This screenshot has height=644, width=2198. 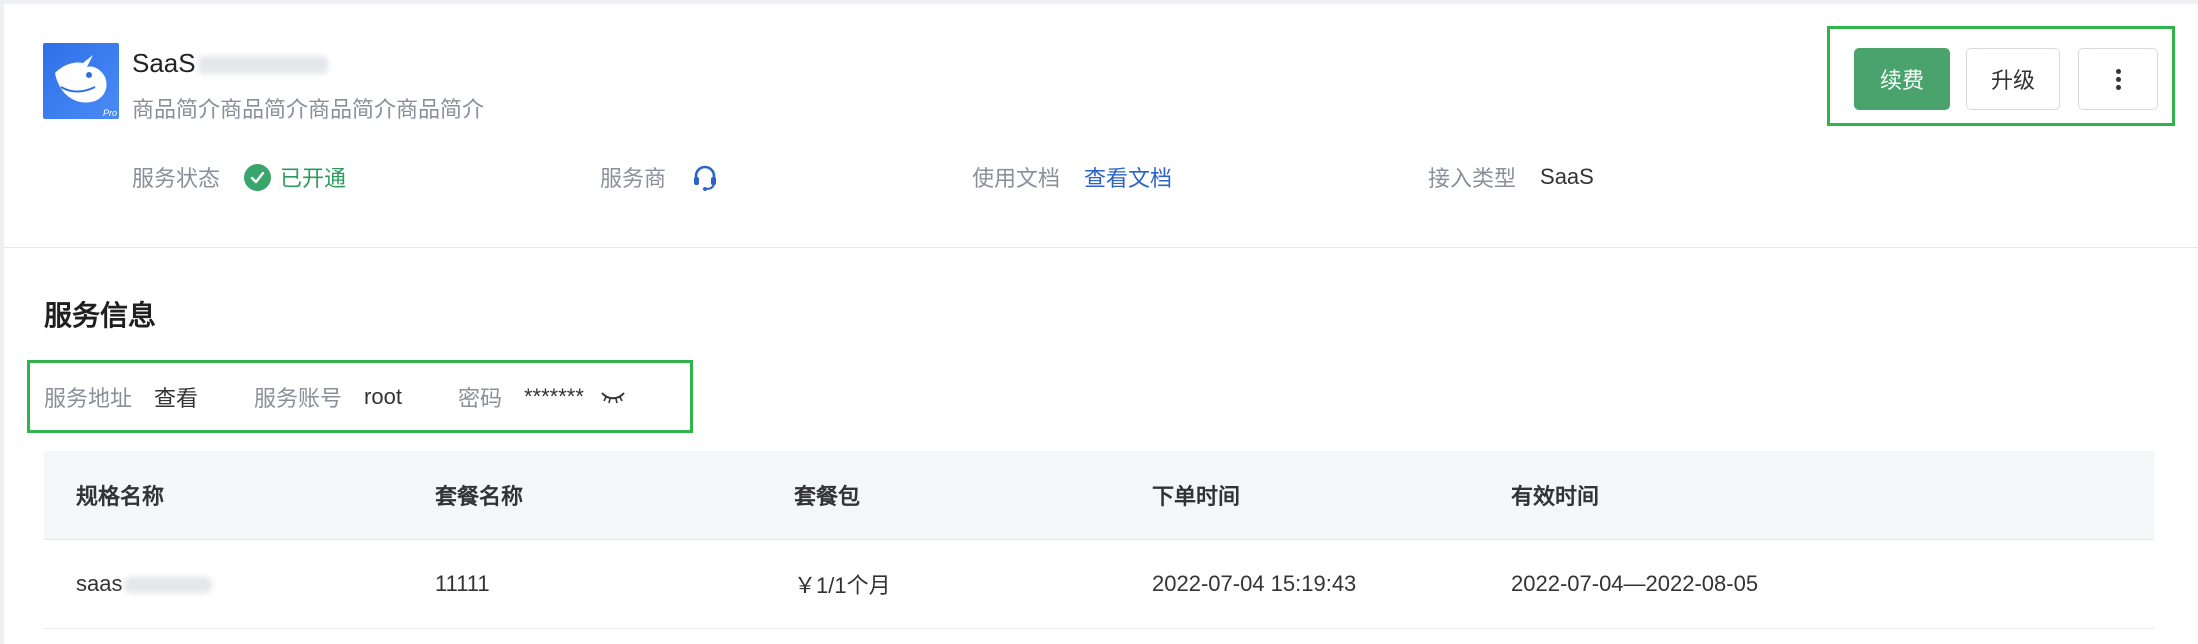 What do you see at coordinates (1902, 79) in the screenshot?
I see `renew-button: 续费` at bounding box center [1902, 79].